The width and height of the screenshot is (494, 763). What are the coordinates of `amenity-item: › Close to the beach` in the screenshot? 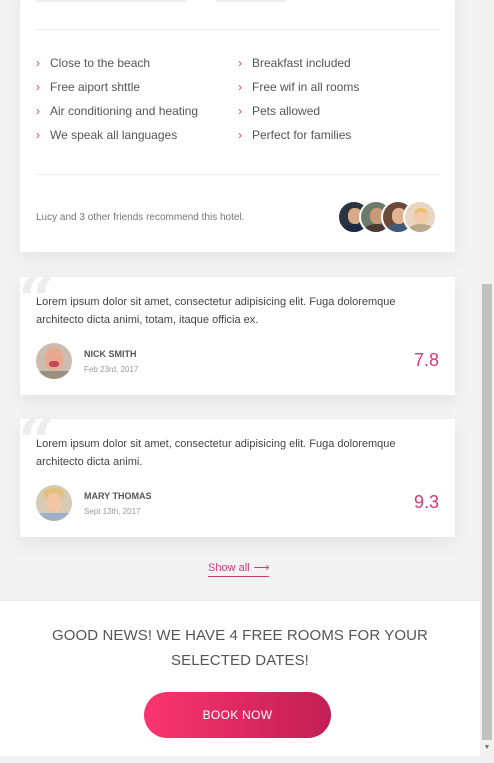 It's located at (93, 63).